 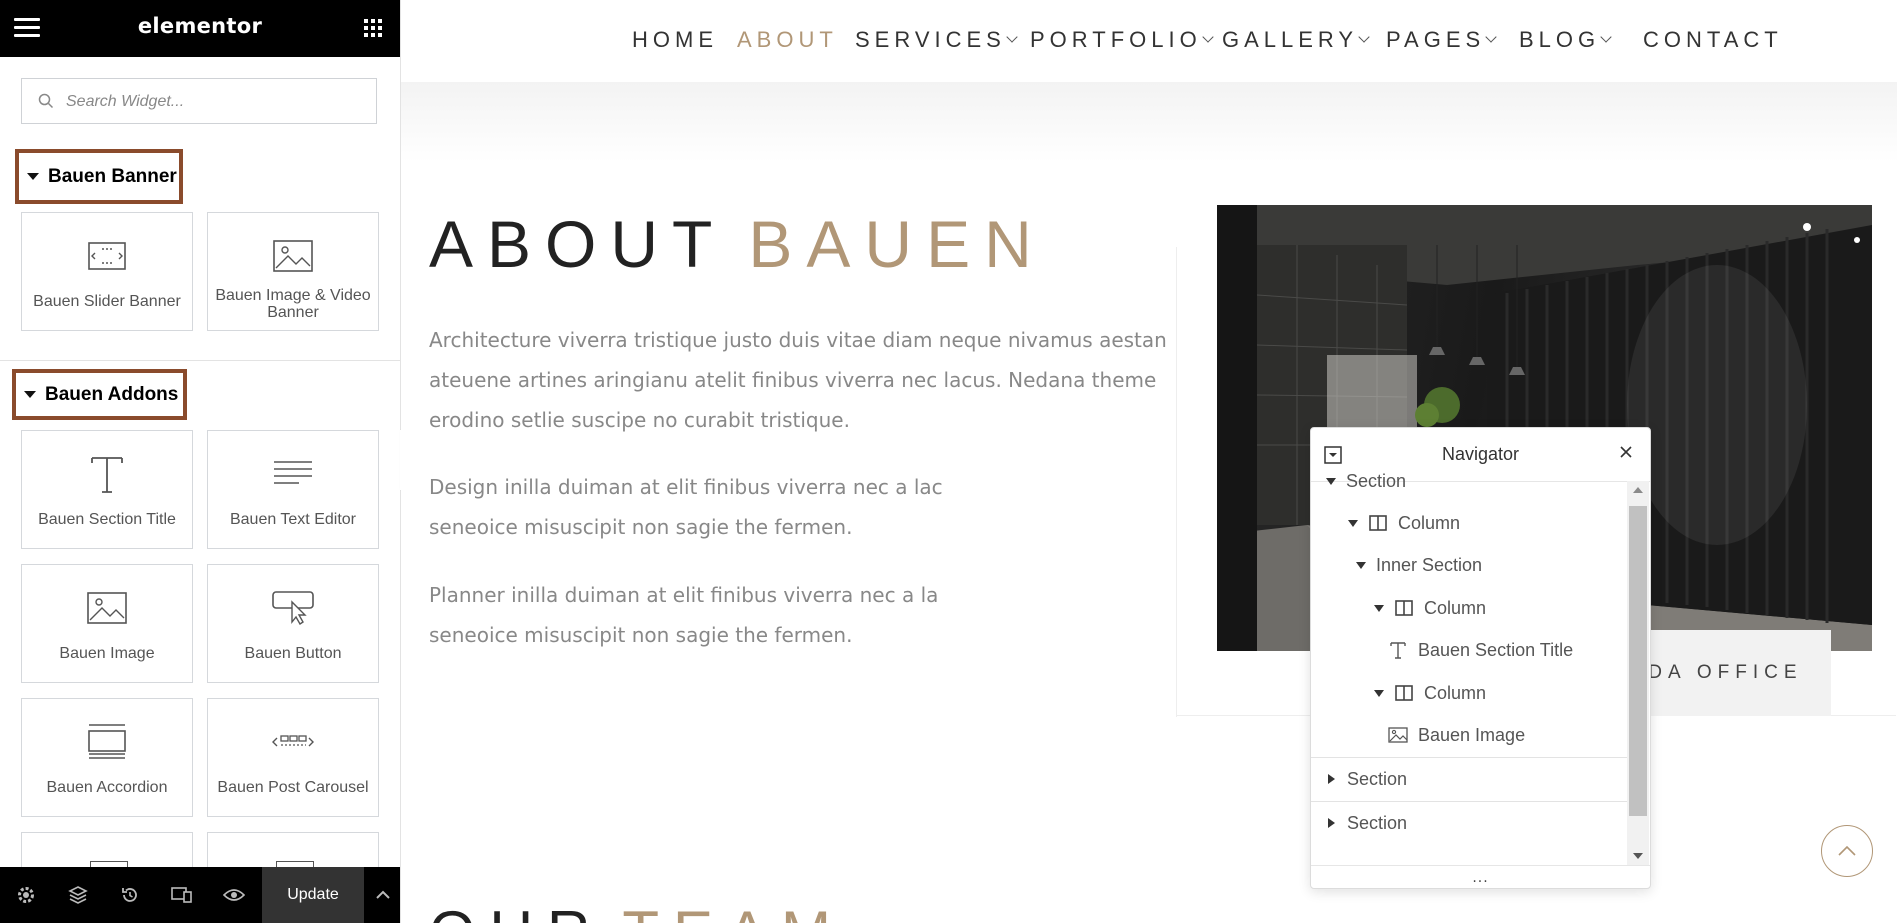 I want to click on widget-bauen-slider-banner: Bauen Slider Banner, so click(x=107, y=271).